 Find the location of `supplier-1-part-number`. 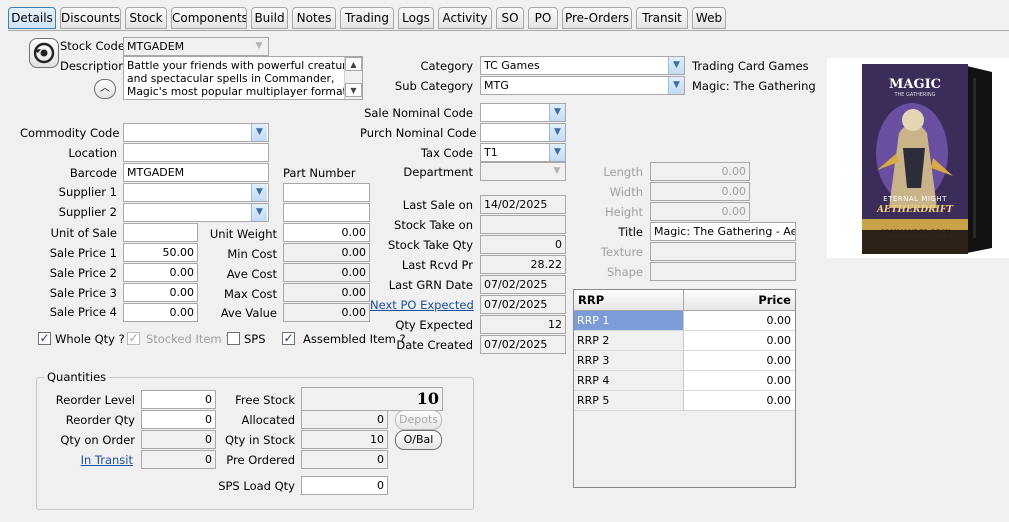

supplier-1-part-number is located at coordinates (326, 192).